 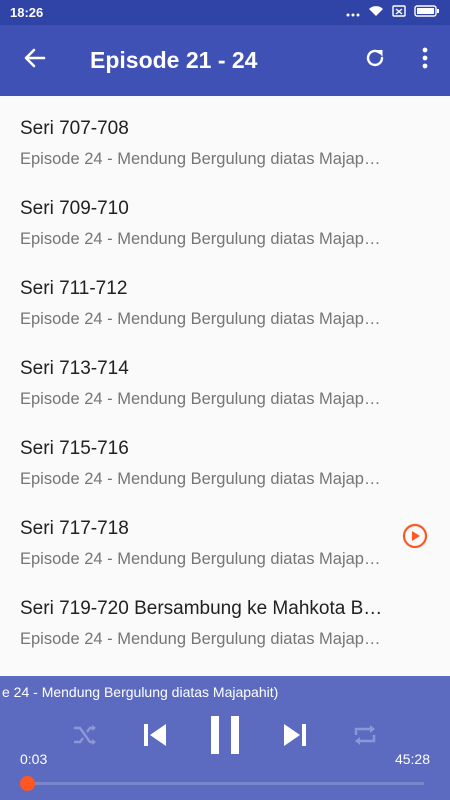 I want to click on battery-icon, so click(x=427, y=12).